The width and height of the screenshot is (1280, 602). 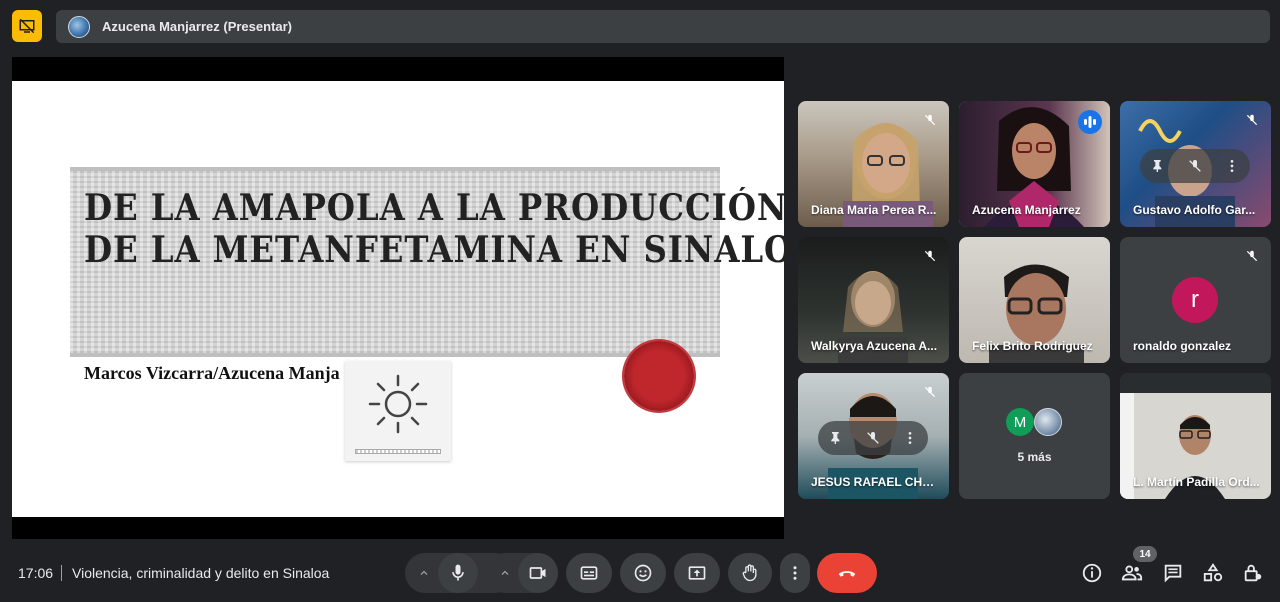 I want to click on chat-icon, so click(x=1173, y=573).